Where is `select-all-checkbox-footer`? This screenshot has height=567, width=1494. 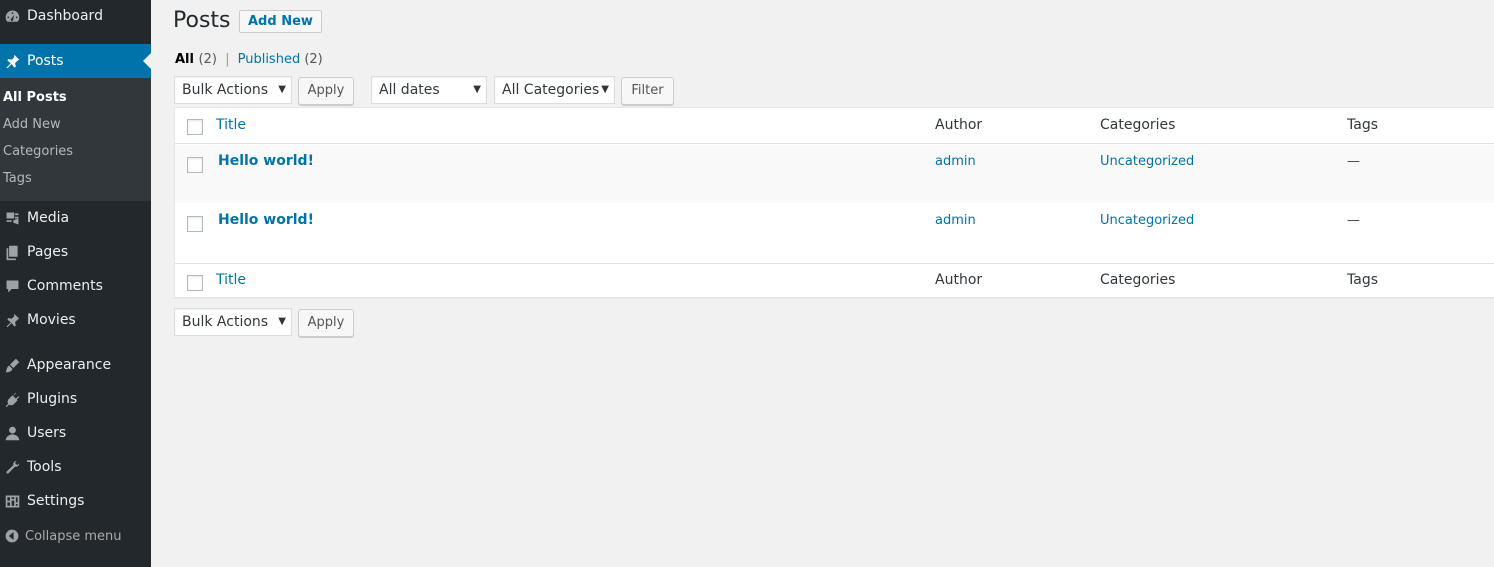 select-all-checkbox-footer is located at coordinates (195, 283).